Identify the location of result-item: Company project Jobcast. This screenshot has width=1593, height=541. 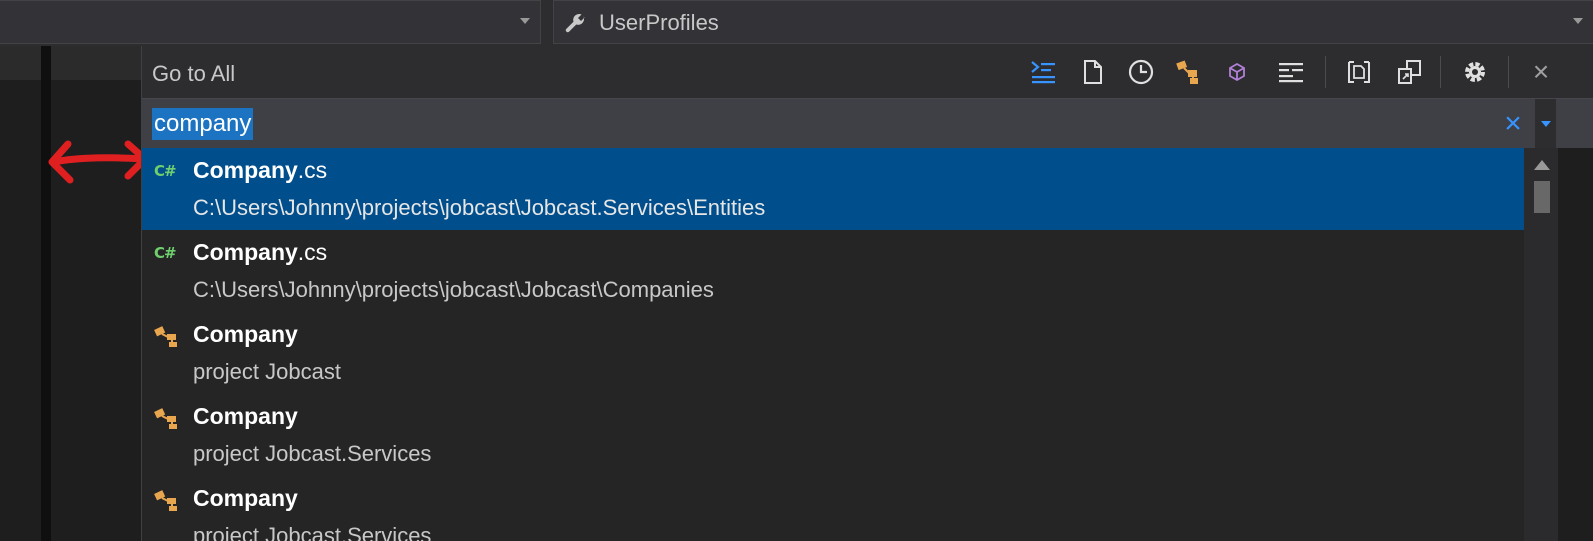
(833, 353).